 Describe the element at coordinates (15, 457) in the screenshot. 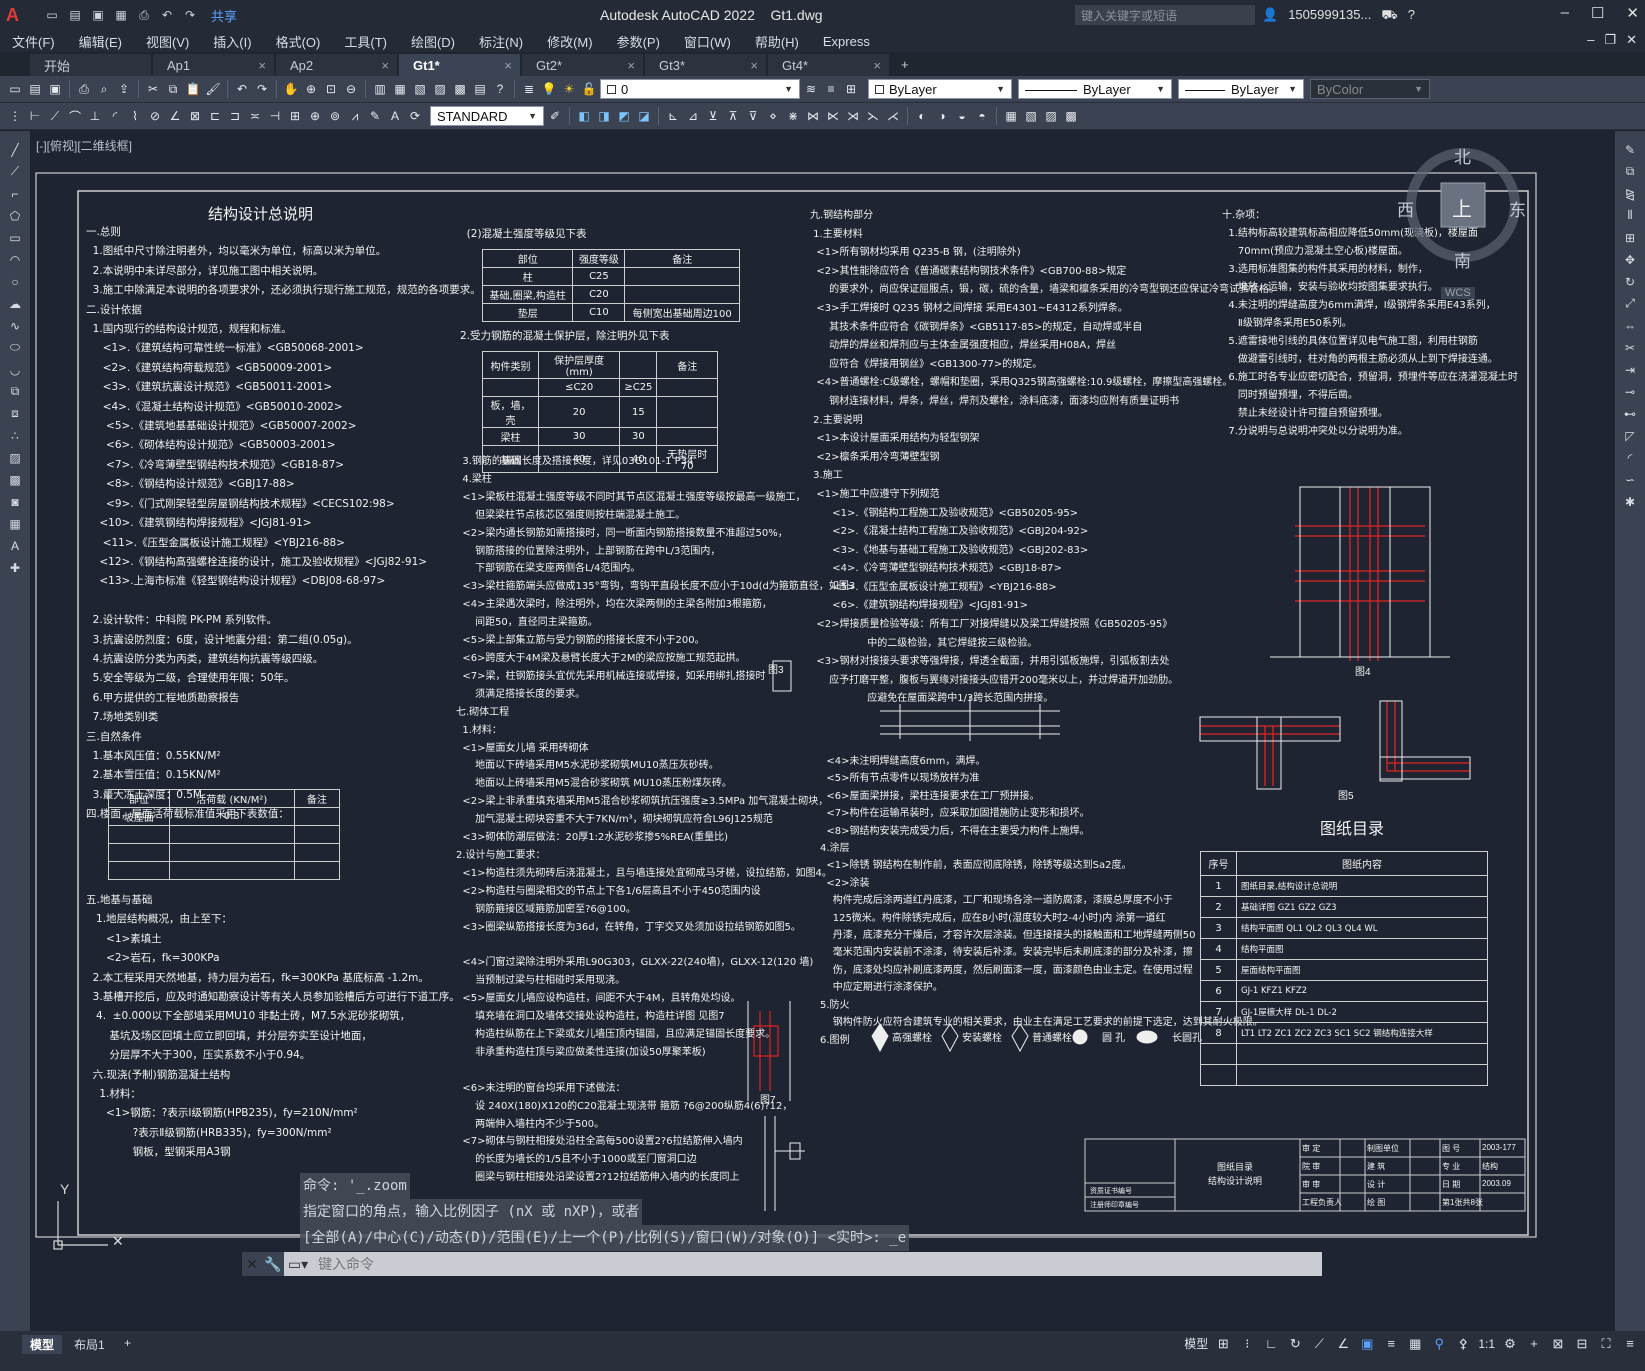

I see `hatch-icon: ▨` at that location.